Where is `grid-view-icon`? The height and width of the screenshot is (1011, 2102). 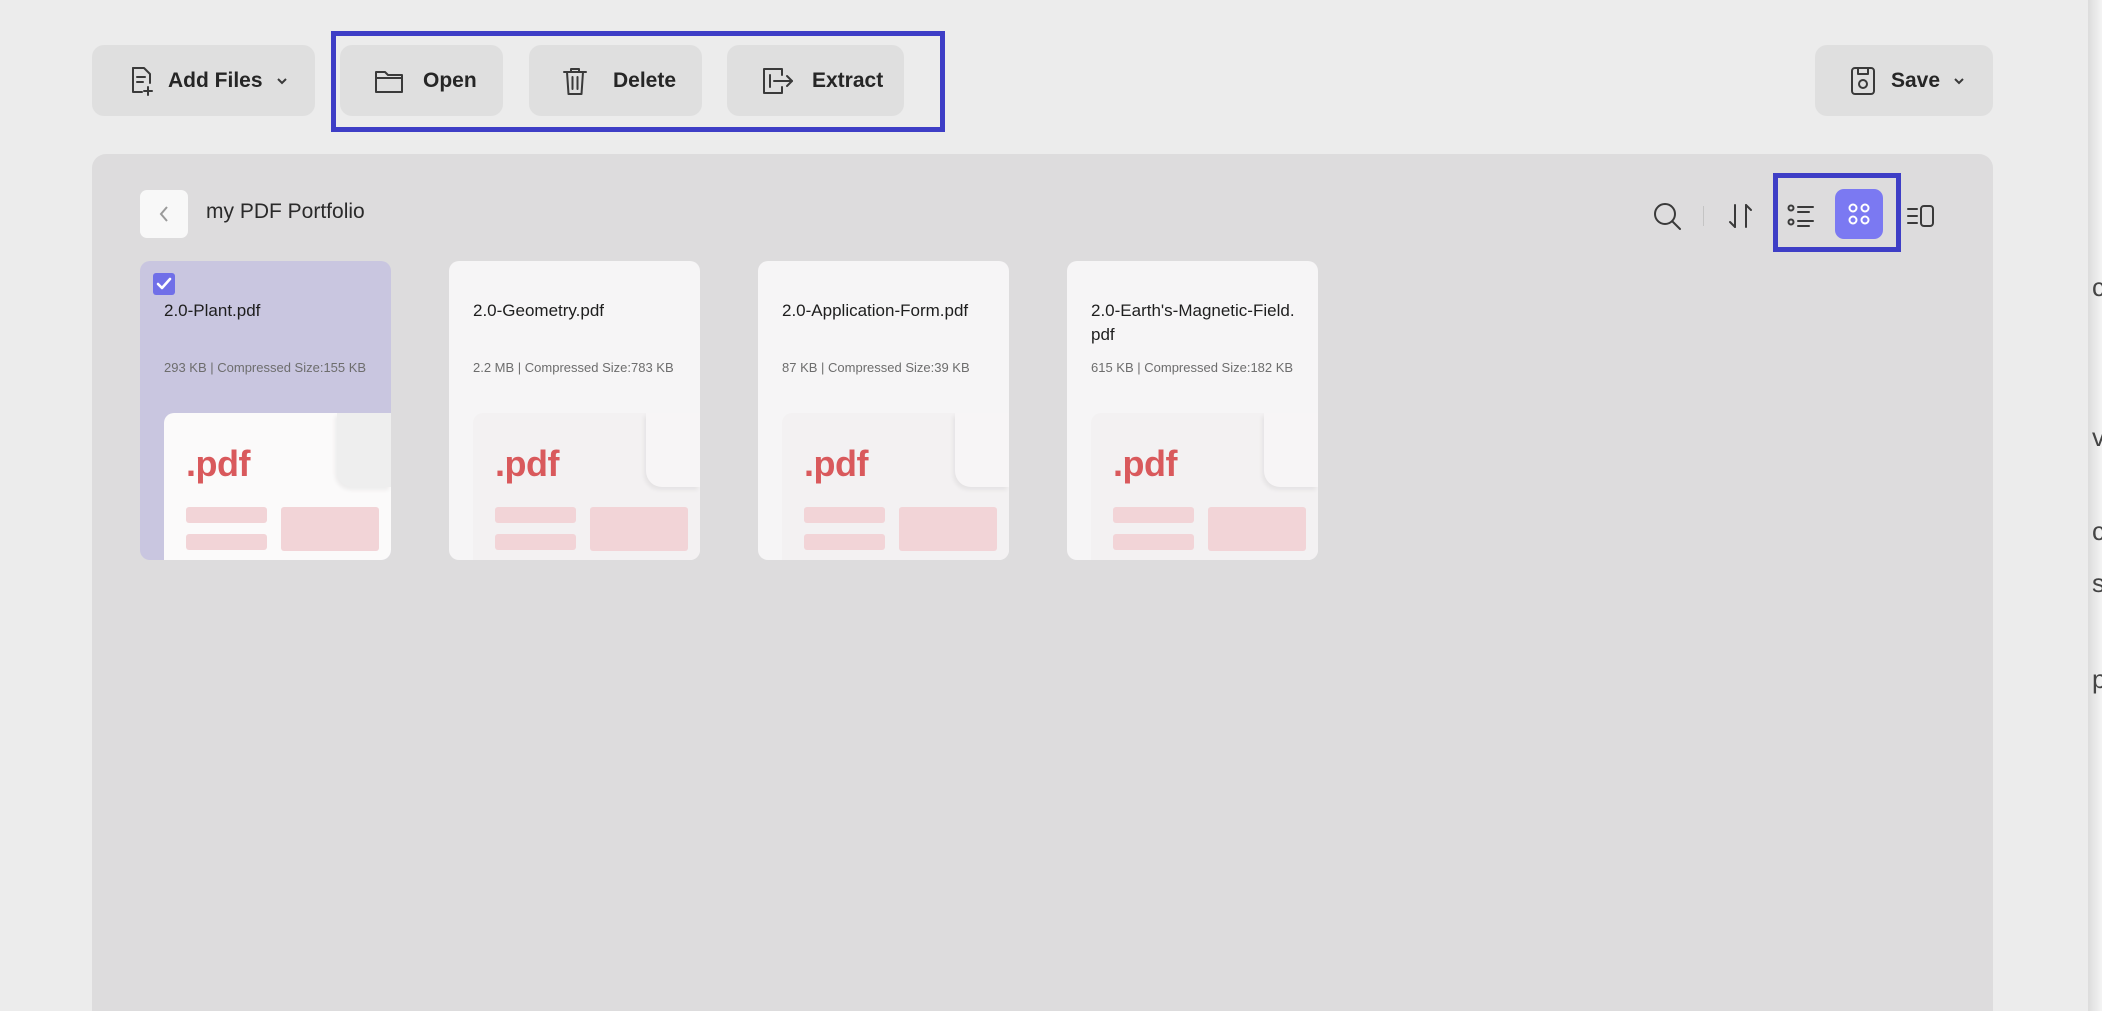 grid-view-icon is located at coordinates (1859, 214).